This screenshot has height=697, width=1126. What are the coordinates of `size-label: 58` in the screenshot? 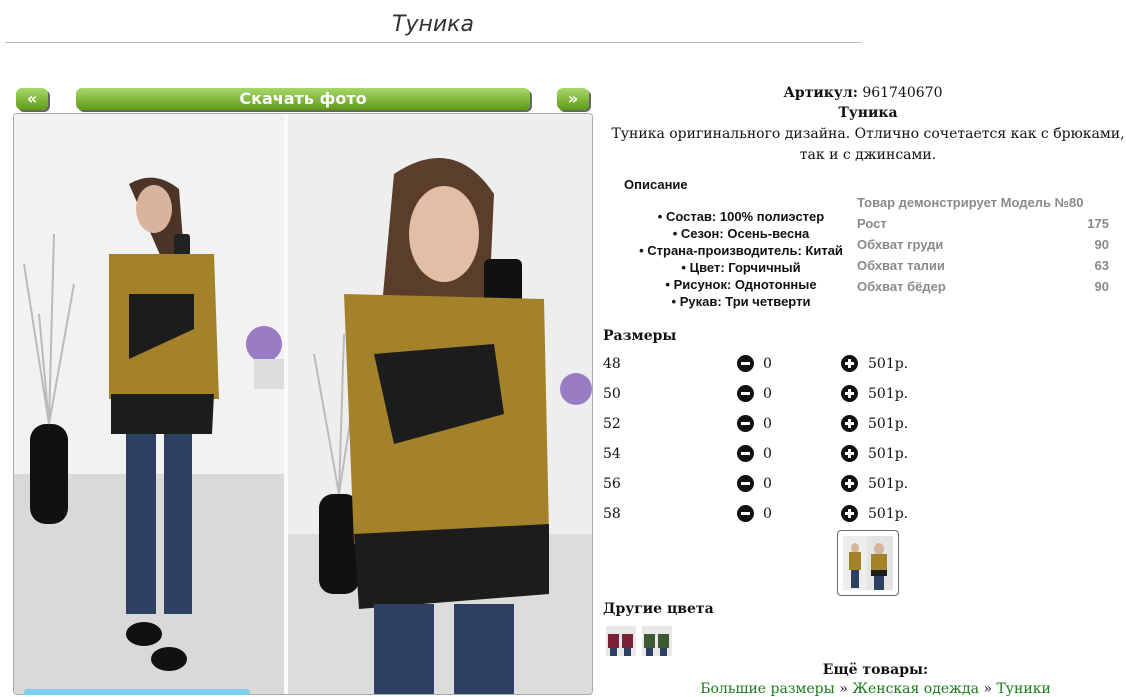 It's located at (612, 514).